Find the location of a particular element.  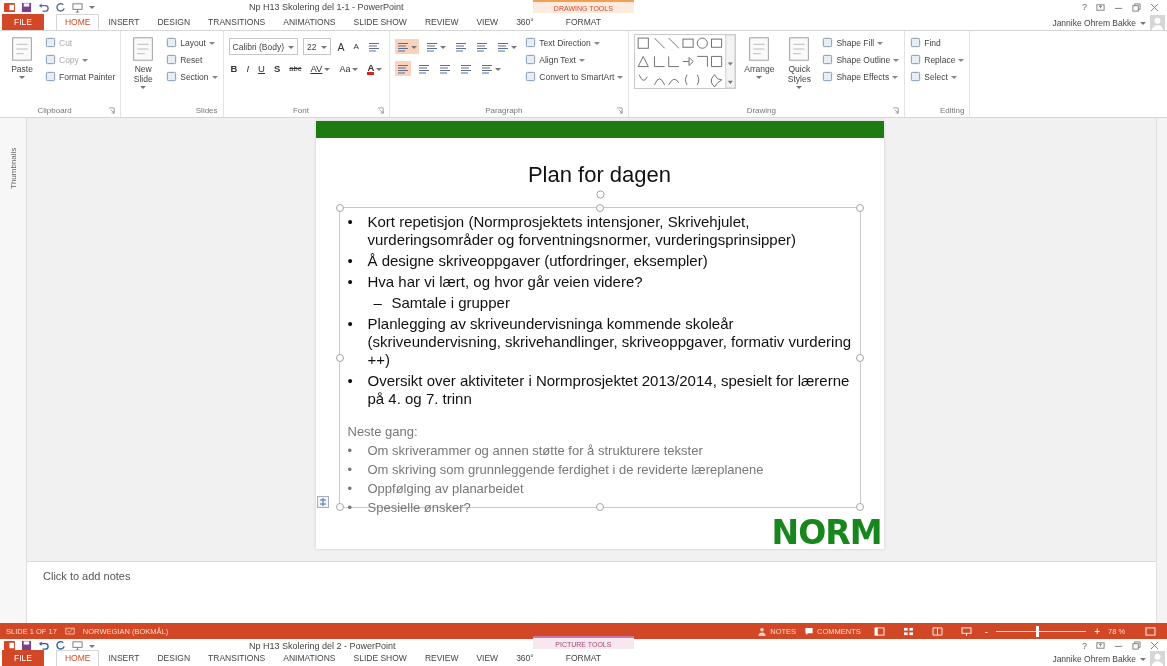

grid-icon is located at coordinates (908, 631).